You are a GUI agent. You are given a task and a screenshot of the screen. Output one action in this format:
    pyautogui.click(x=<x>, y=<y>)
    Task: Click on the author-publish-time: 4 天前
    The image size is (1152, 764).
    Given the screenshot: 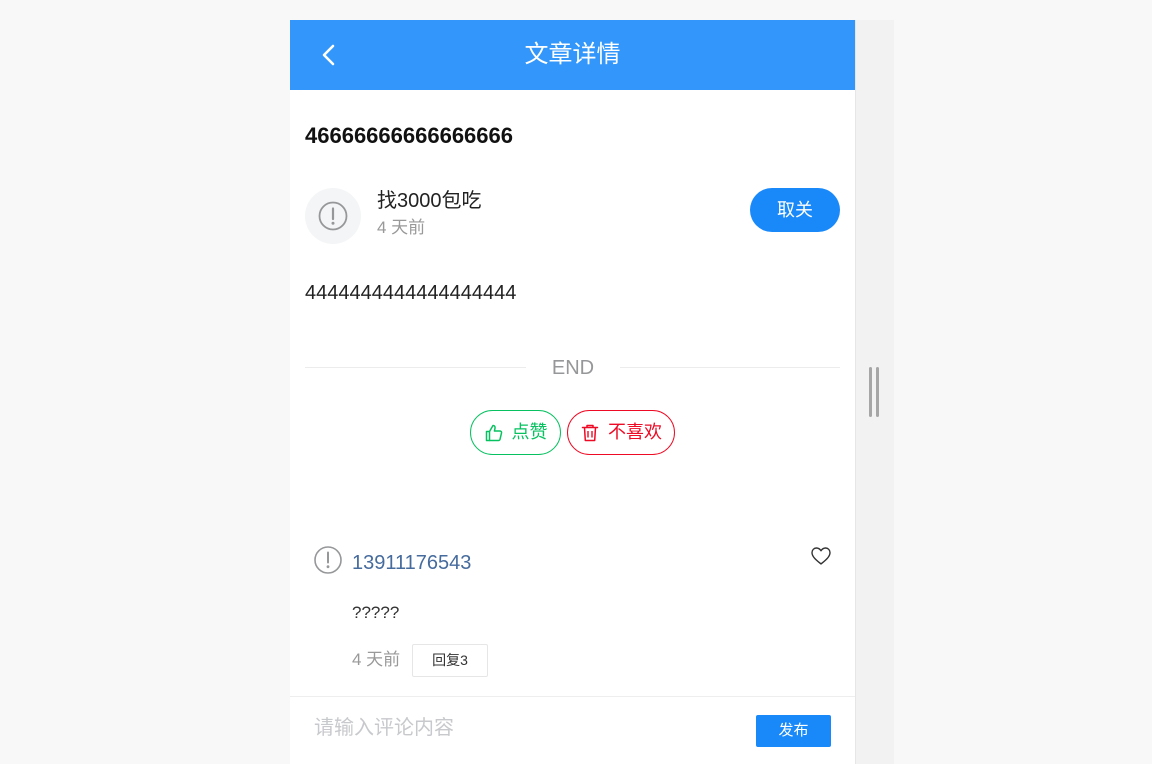 What is the action you would take?
    pyautogui.click(x=401, y=227)
    